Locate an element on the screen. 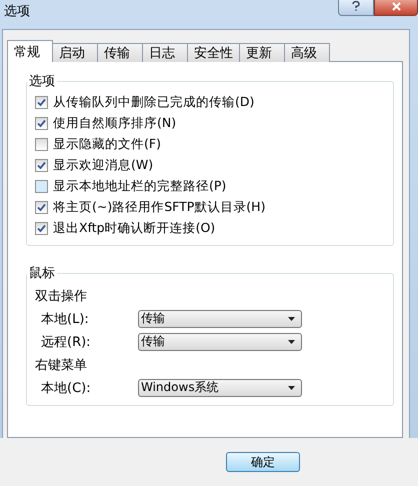 This screenshot has width=418, height=486. checkbox-label: 将主页(~)路径用作SFTP默认目录(H) is located at coordinates (159, 207).